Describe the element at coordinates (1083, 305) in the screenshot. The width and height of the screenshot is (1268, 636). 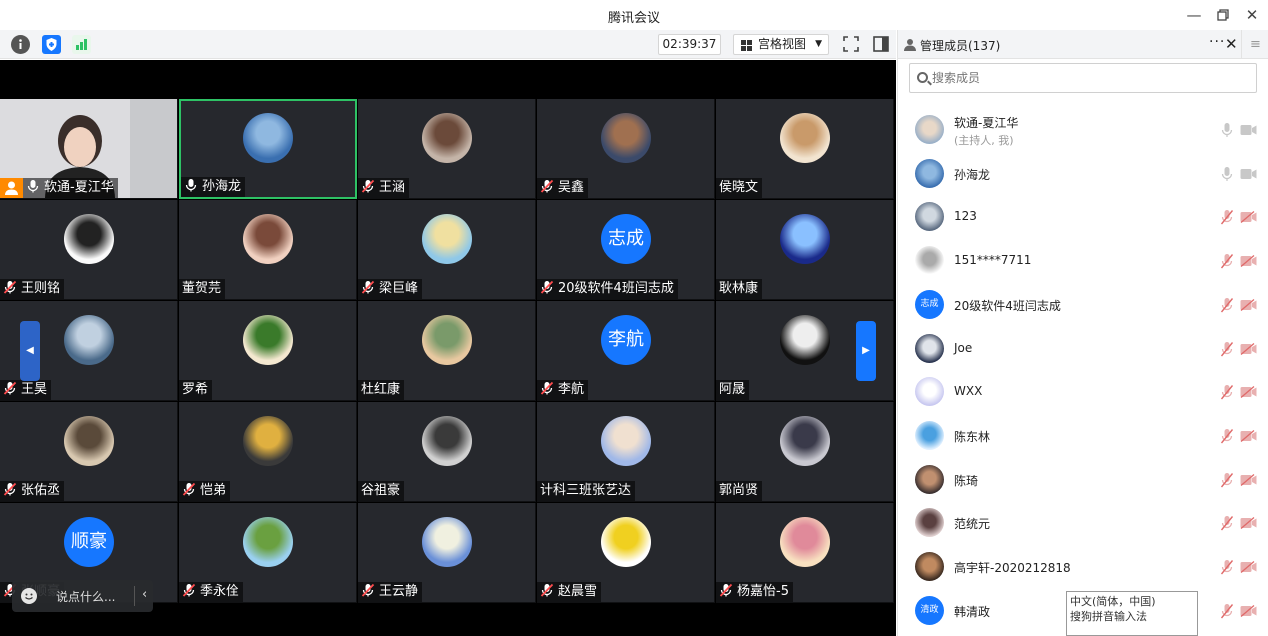
I see `member-row: 志成 20级软件4班闫志成` at that location.